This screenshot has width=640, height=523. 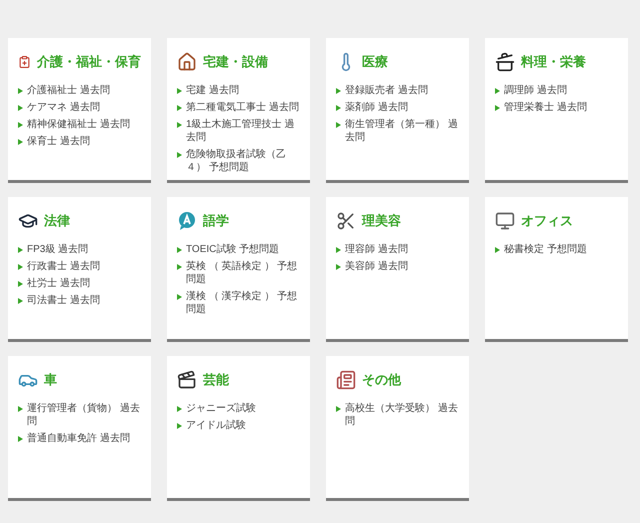 What do you see at coordinates (386, 90) in the screenshot?
I see `exam-link: 登録販売者 過去問` at bounding box center [386, 90].